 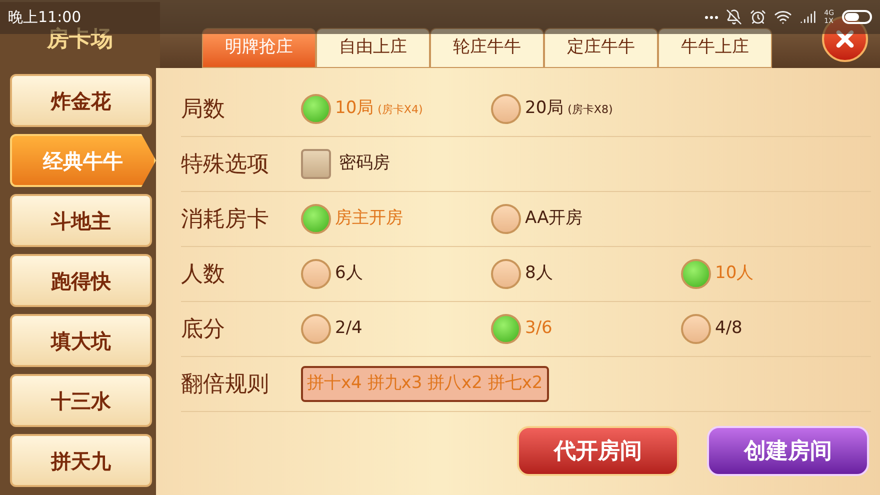 I want to click on clock-time: 晚上11:00, so click(x=45, y=16).